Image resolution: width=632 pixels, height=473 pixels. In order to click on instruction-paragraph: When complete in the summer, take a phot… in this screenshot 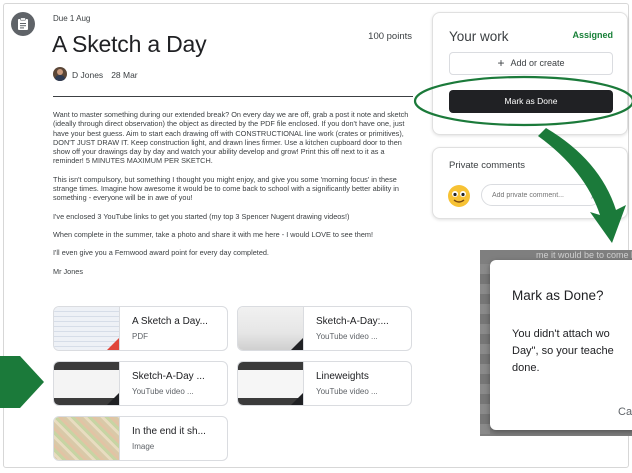, I will do `click(213, 234)`.